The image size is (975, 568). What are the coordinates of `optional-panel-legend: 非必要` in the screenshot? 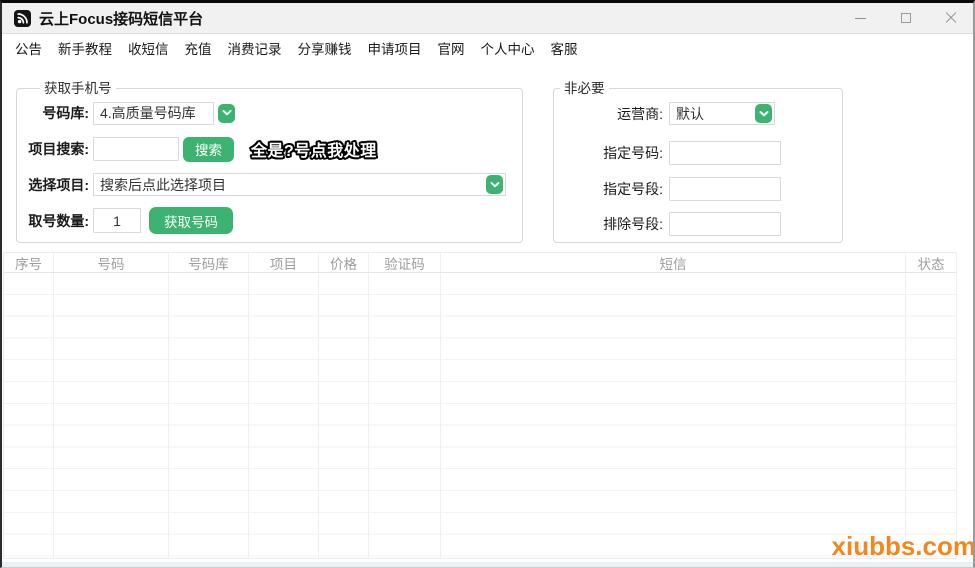 It's located at (584, 88).